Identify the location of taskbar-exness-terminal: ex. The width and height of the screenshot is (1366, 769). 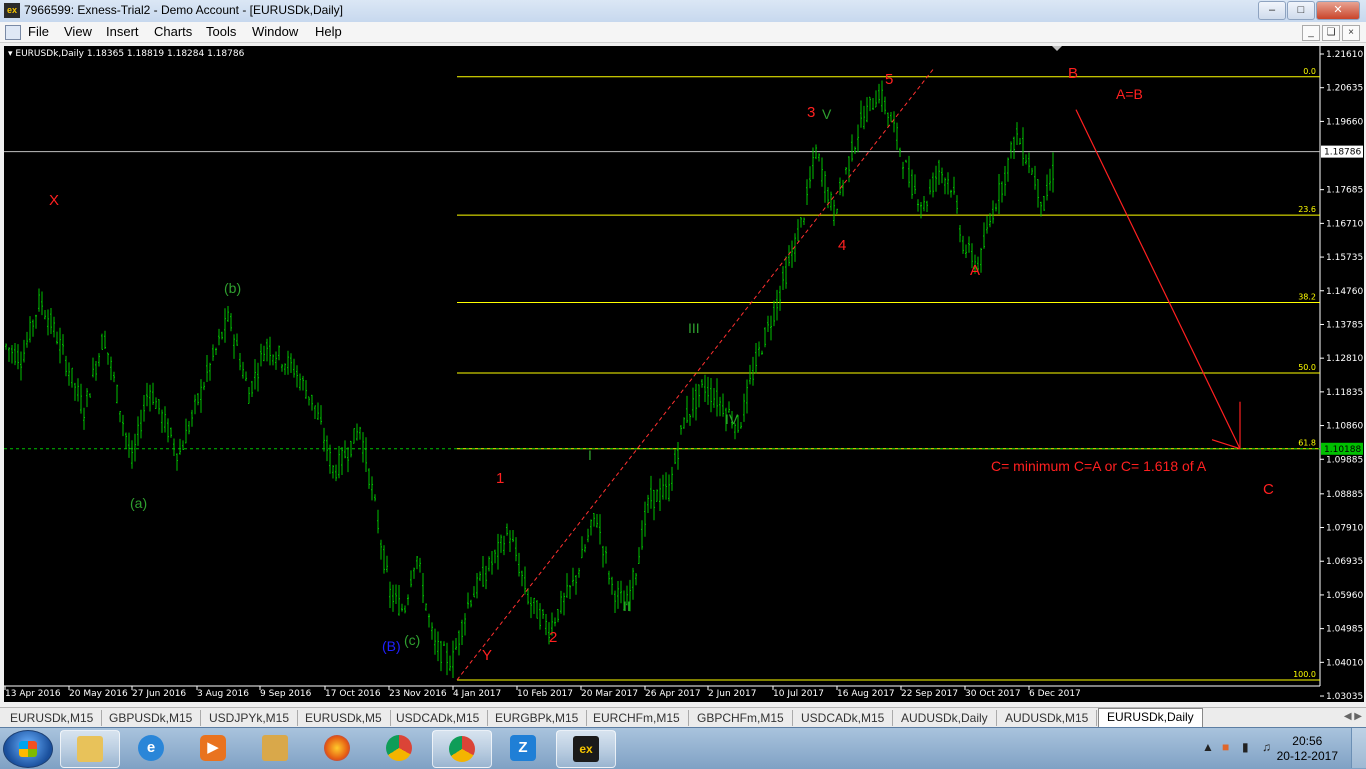
(586, 749).